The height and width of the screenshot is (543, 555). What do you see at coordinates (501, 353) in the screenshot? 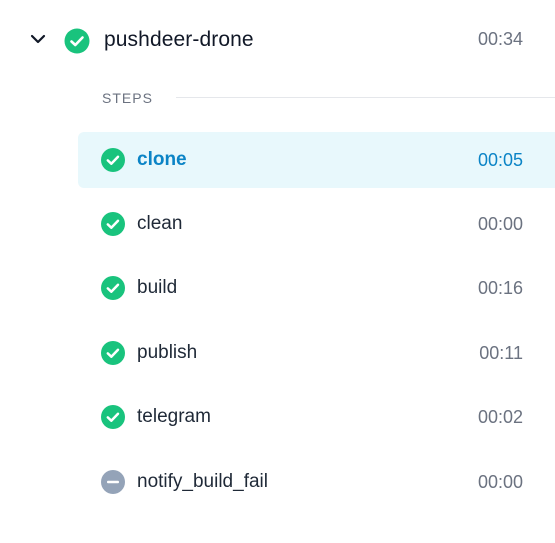
I see `step-duration: 00:11` at bounding box center [501, 353].